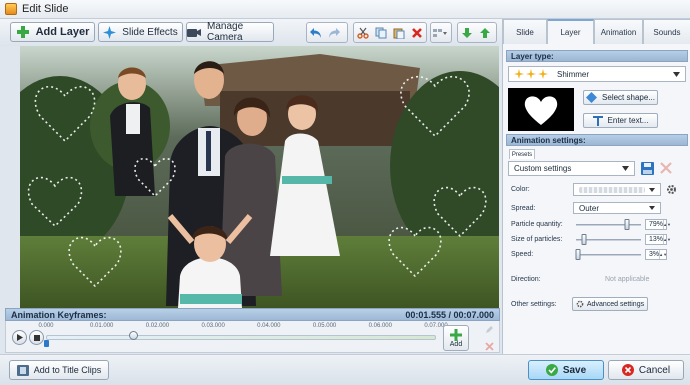 The width and height of the screenshot is (690, 385). I want to click on playhead-thumb, so click(133, 335).